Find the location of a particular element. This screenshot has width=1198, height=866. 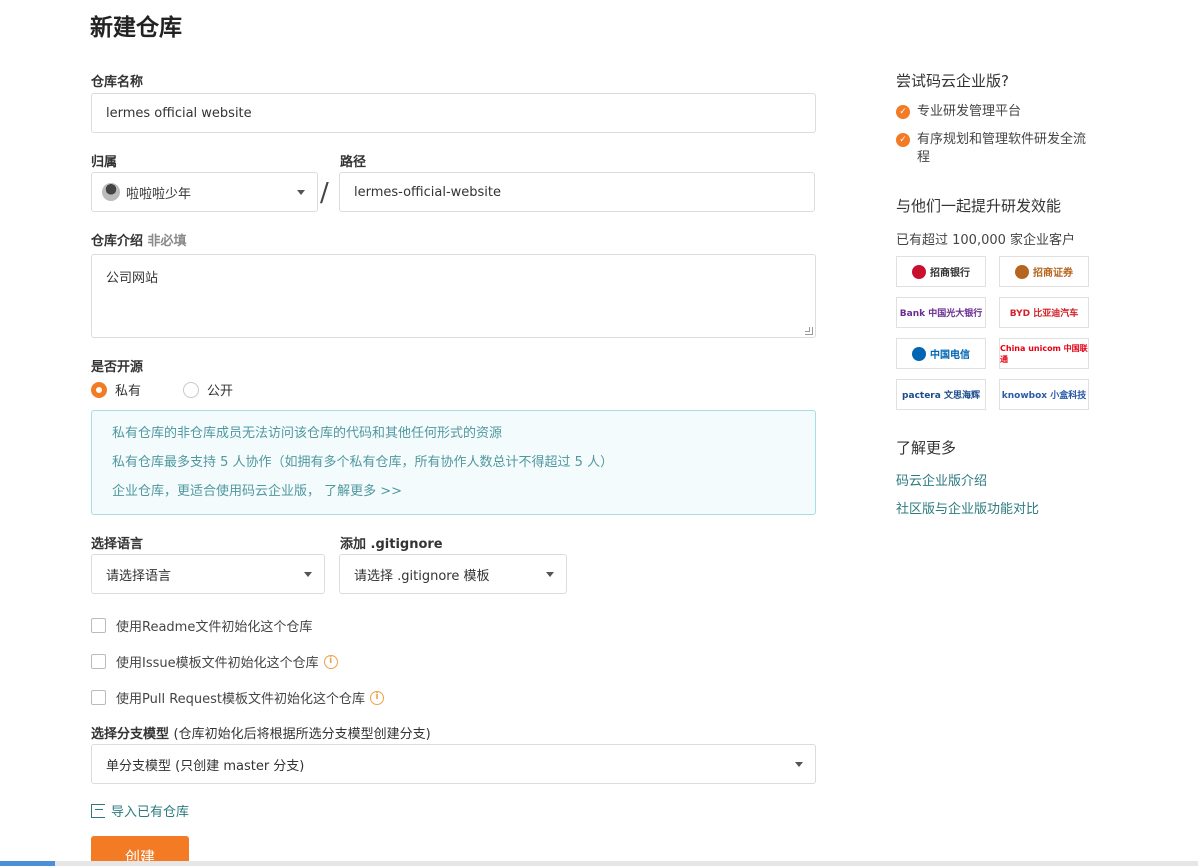

telecom-mark-icon is located at coordinates (919, 353).